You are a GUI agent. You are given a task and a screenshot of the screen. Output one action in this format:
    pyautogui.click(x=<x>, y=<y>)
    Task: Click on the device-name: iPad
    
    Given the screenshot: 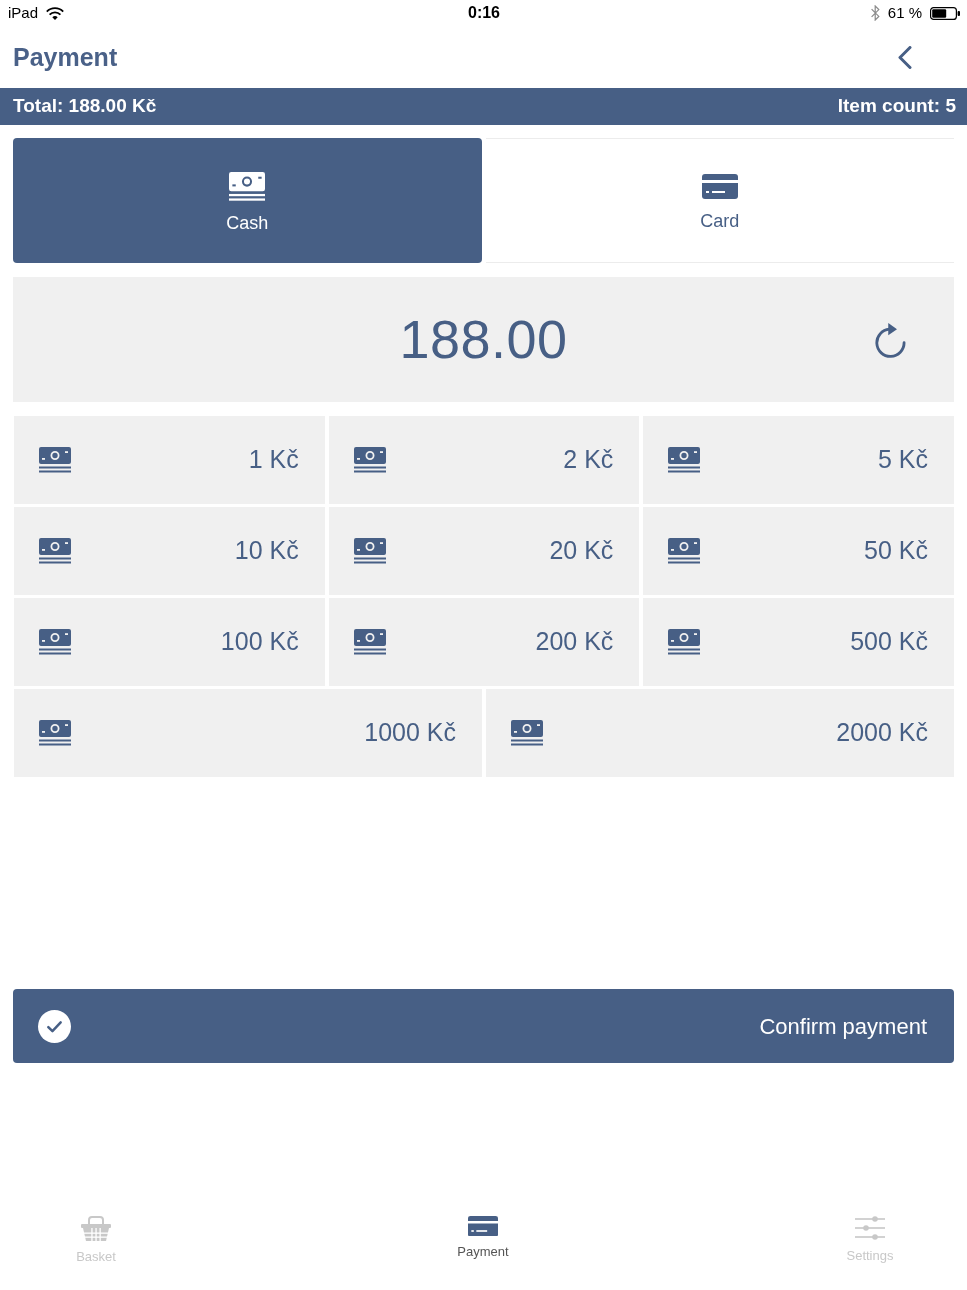 What is the action you would take?
    pyautogui.click(x=23, y=12)
    